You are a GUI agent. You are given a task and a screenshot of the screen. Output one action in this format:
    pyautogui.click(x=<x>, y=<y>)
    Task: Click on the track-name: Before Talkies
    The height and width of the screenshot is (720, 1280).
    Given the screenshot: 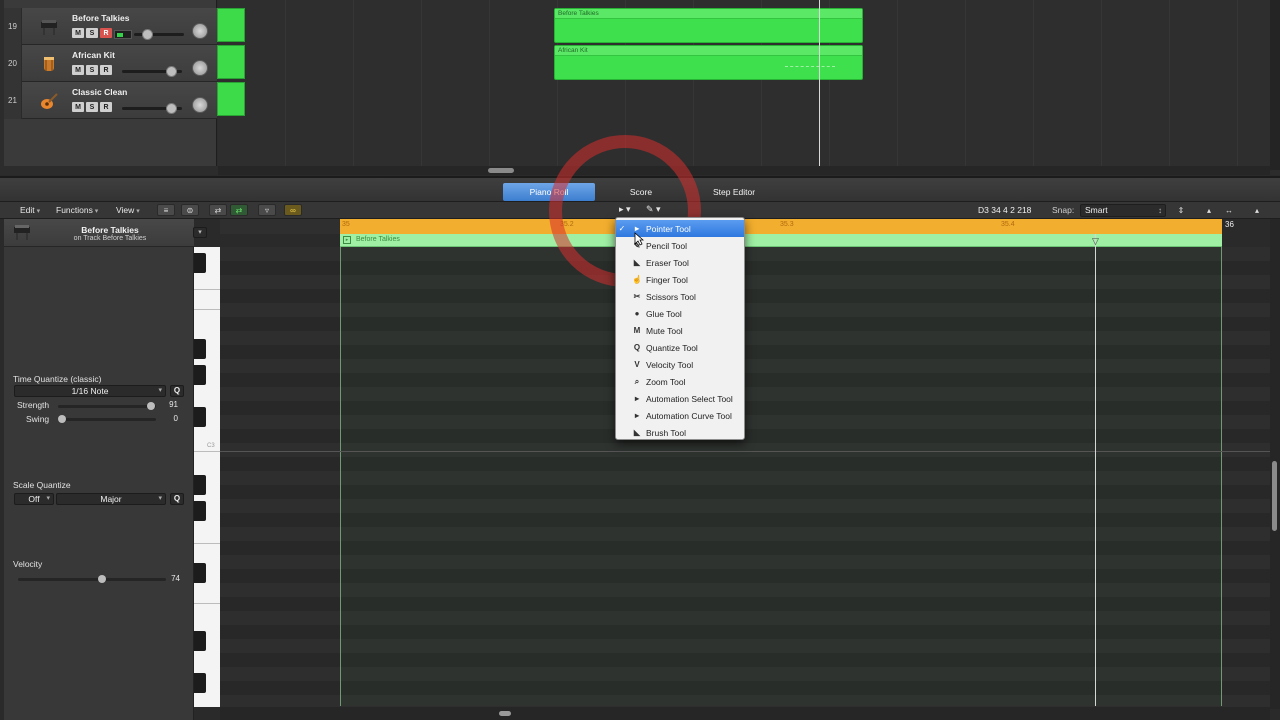 What is the action you would take?
    pyautogui.click(x=101, y=18)
    